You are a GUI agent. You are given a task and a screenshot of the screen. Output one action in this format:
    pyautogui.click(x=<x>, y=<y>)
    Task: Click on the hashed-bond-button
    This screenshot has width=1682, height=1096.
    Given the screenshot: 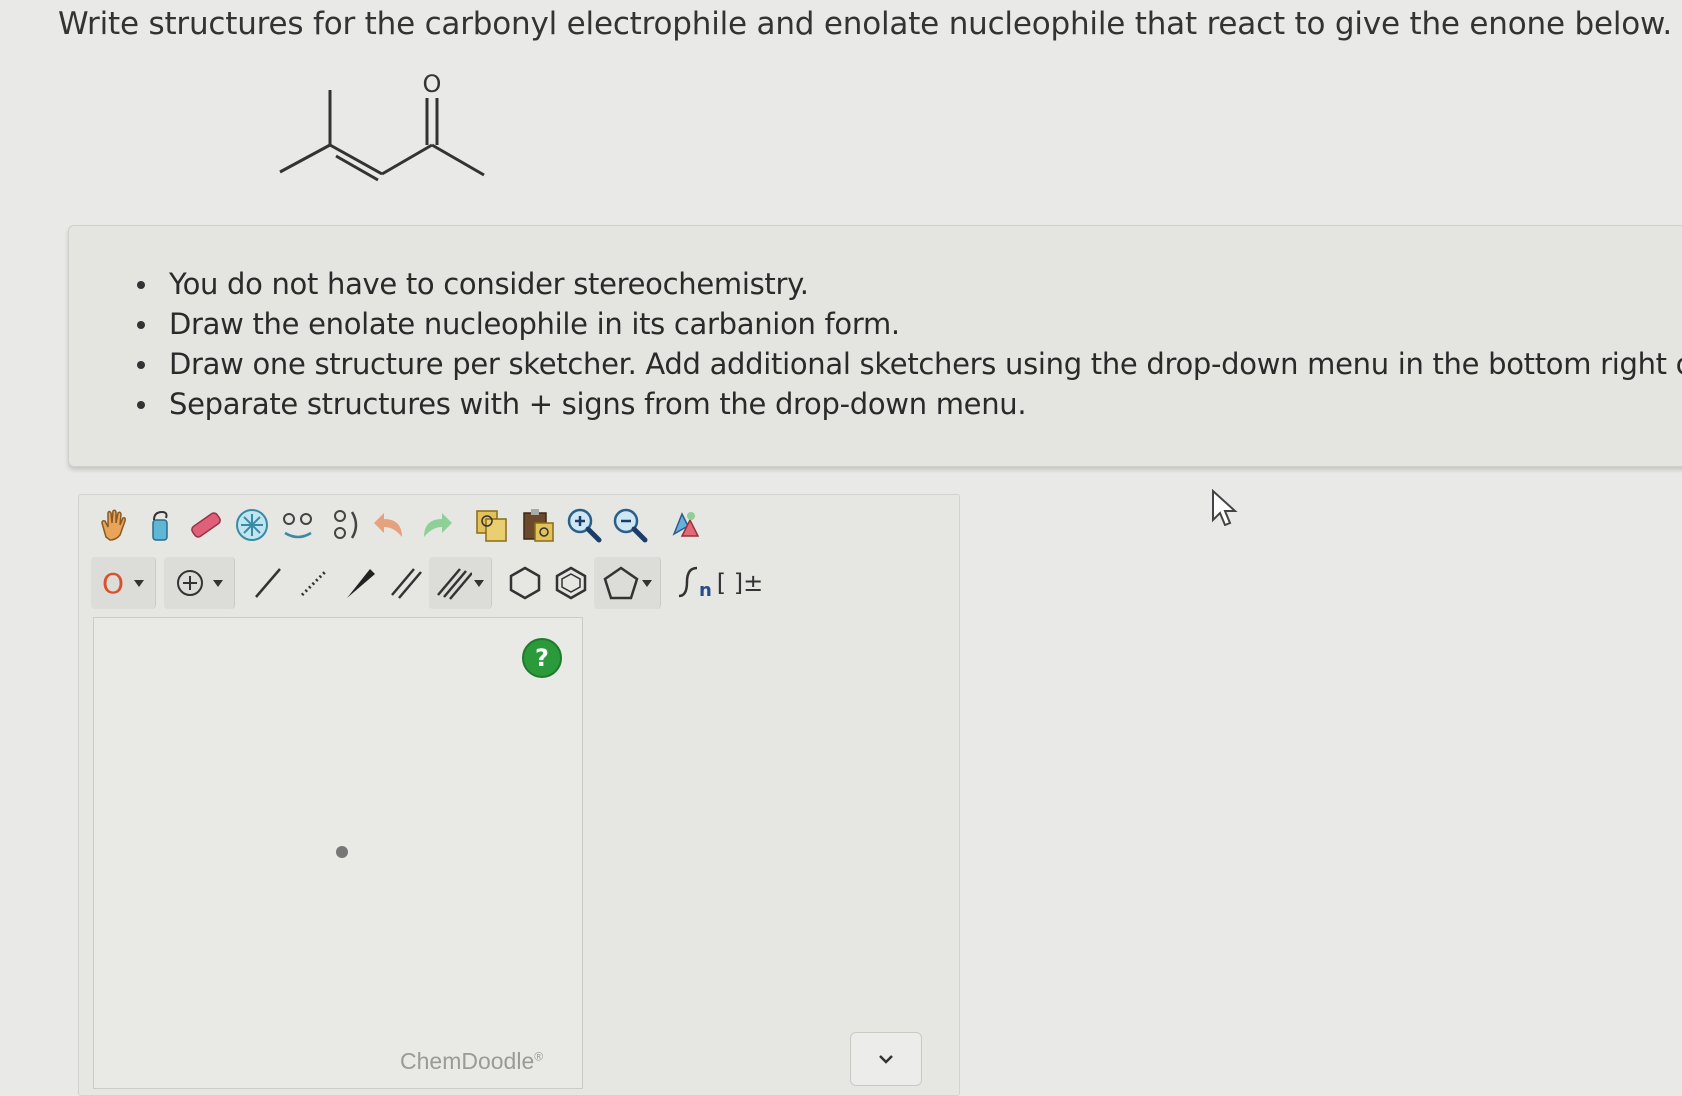 What is the action you would take?
    pyautogui.click(x=314, y=583)
    